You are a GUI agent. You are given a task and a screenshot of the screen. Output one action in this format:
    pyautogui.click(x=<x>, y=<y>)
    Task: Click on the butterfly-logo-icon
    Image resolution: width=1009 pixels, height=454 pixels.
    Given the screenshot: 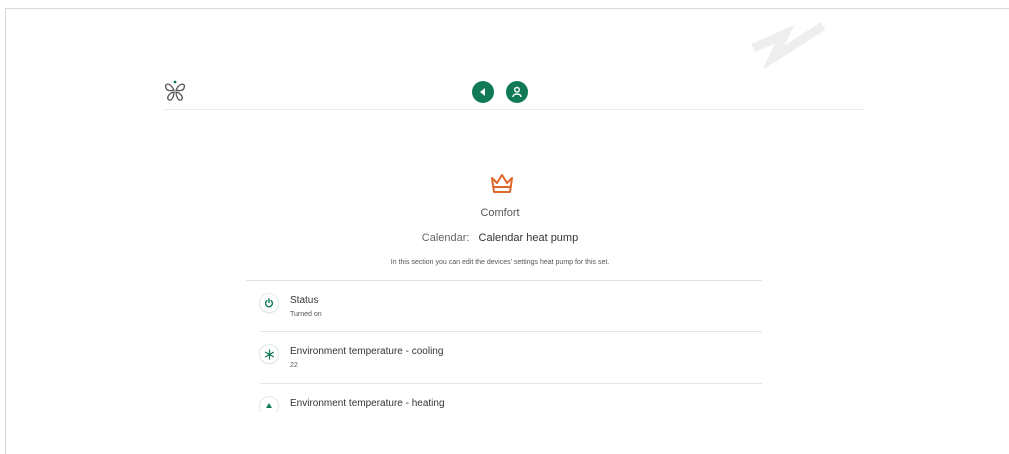 What is the action you would take?
    pyautogui.click(x=175, y=91)
    